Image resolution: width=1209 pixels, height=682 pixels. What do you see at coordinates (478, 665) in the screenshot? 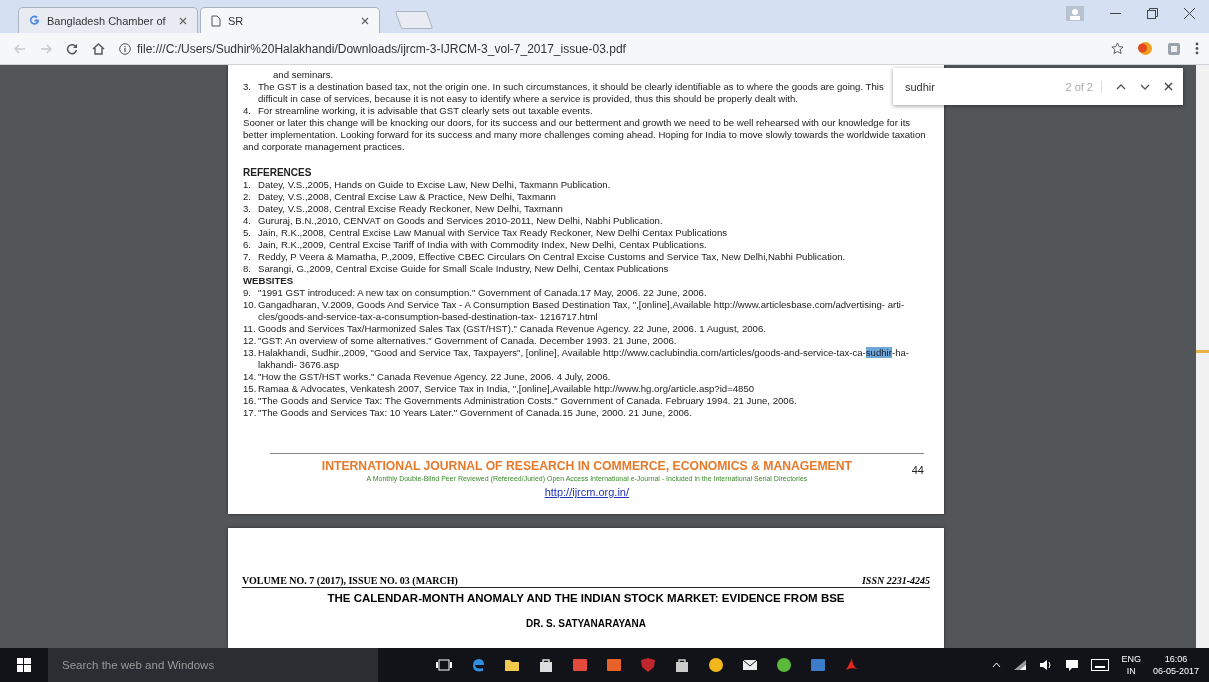
I see `edge-icon` at bounding box center [478, 665].